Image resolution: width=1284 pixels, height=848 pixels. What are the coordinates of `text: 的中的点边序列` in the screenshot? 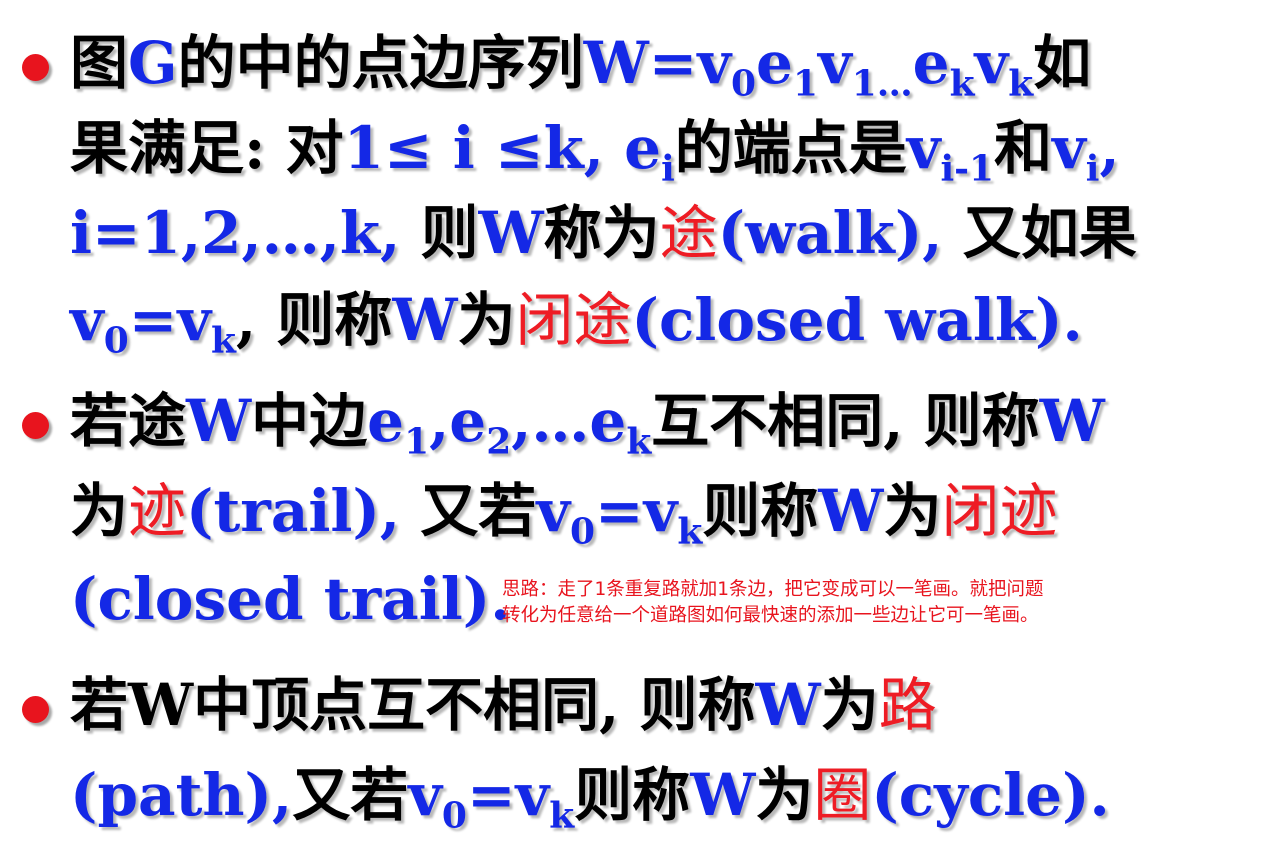 It's located at (380, 63).